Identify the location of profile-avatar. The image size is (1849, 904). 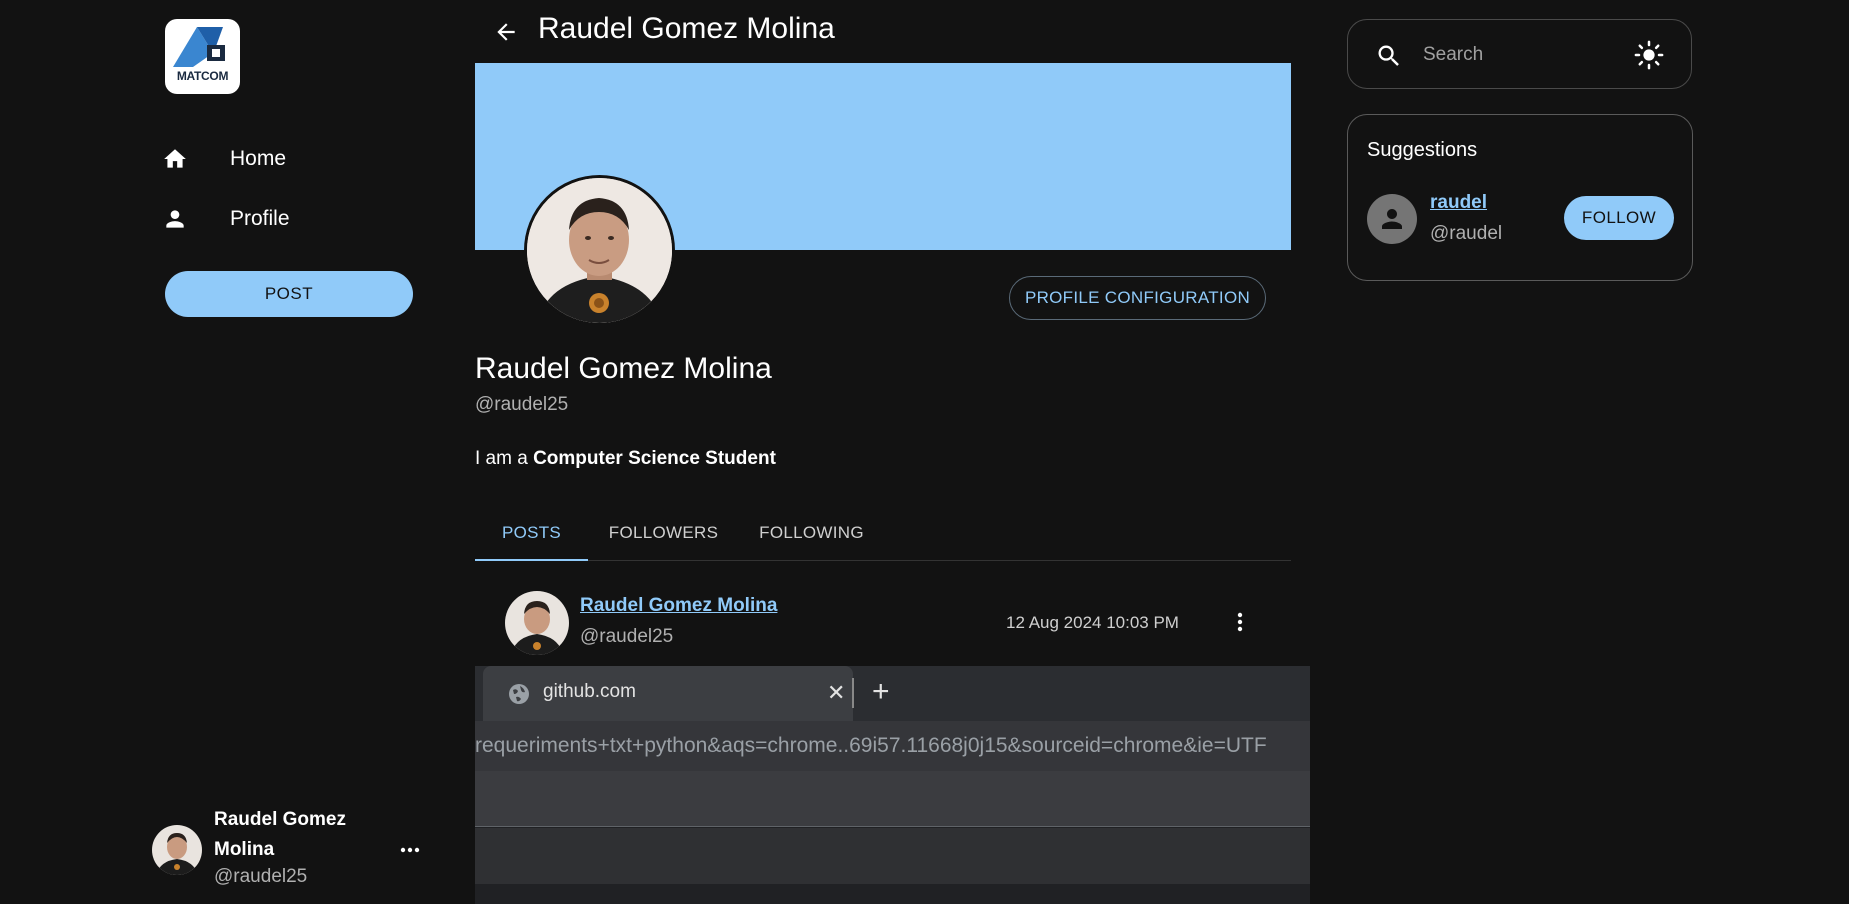
(599, 250).